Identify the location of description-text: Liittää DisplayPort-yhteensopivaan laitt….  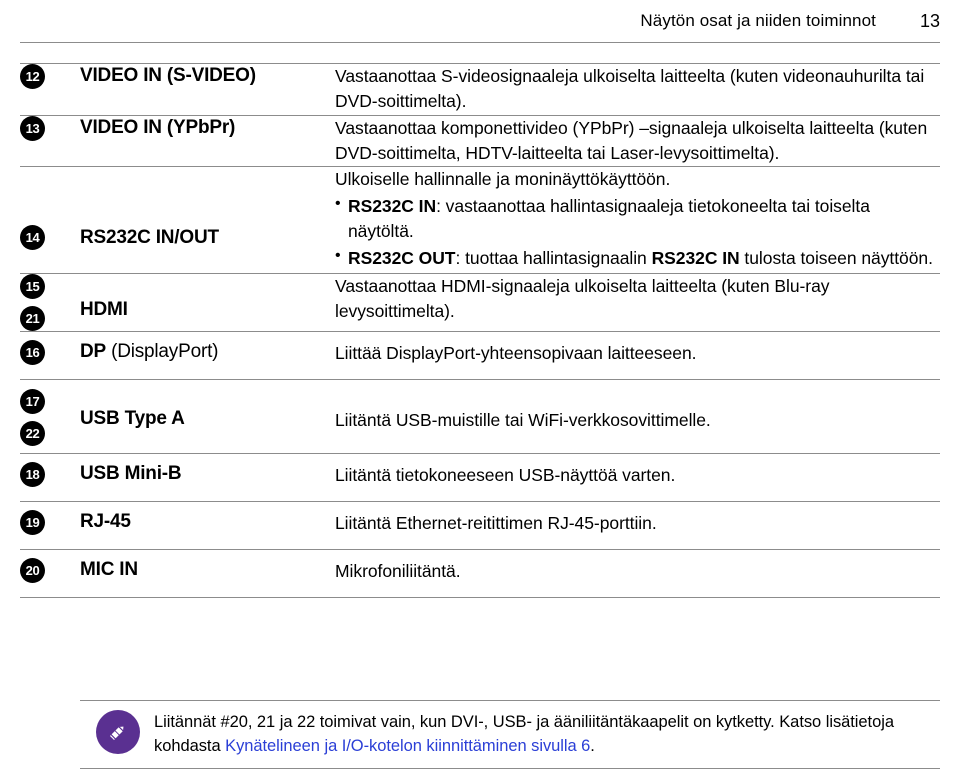
(516, 352).